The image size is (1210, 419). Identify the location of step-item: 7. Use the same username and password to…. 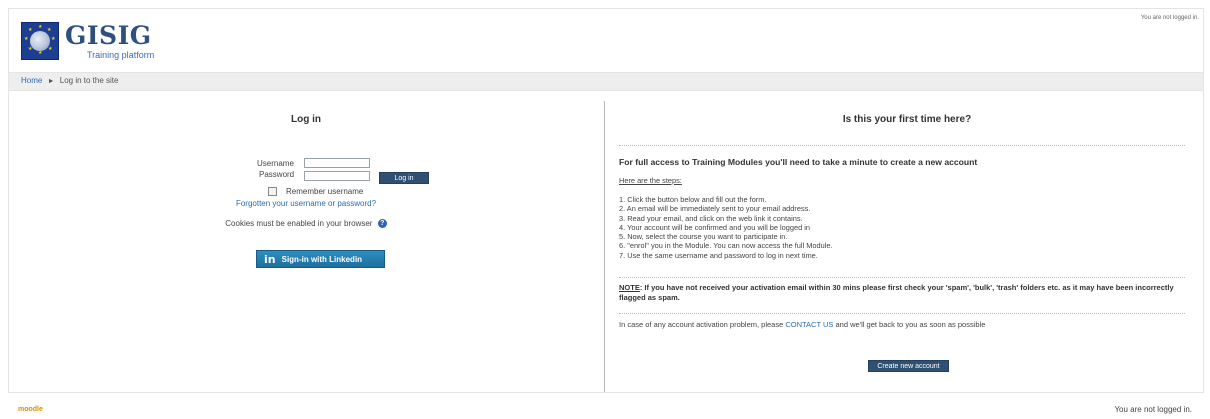
(718, 255).